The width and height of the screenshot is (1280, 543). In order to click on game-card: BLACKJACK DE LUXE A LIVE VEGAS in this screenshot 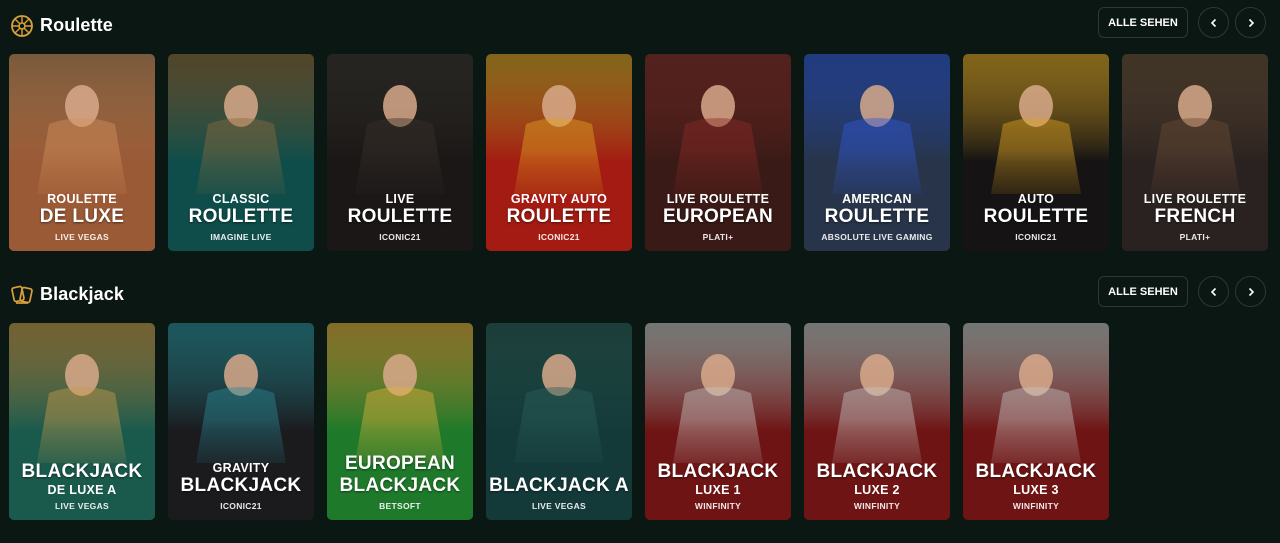, I will do `click(82, 421)`.